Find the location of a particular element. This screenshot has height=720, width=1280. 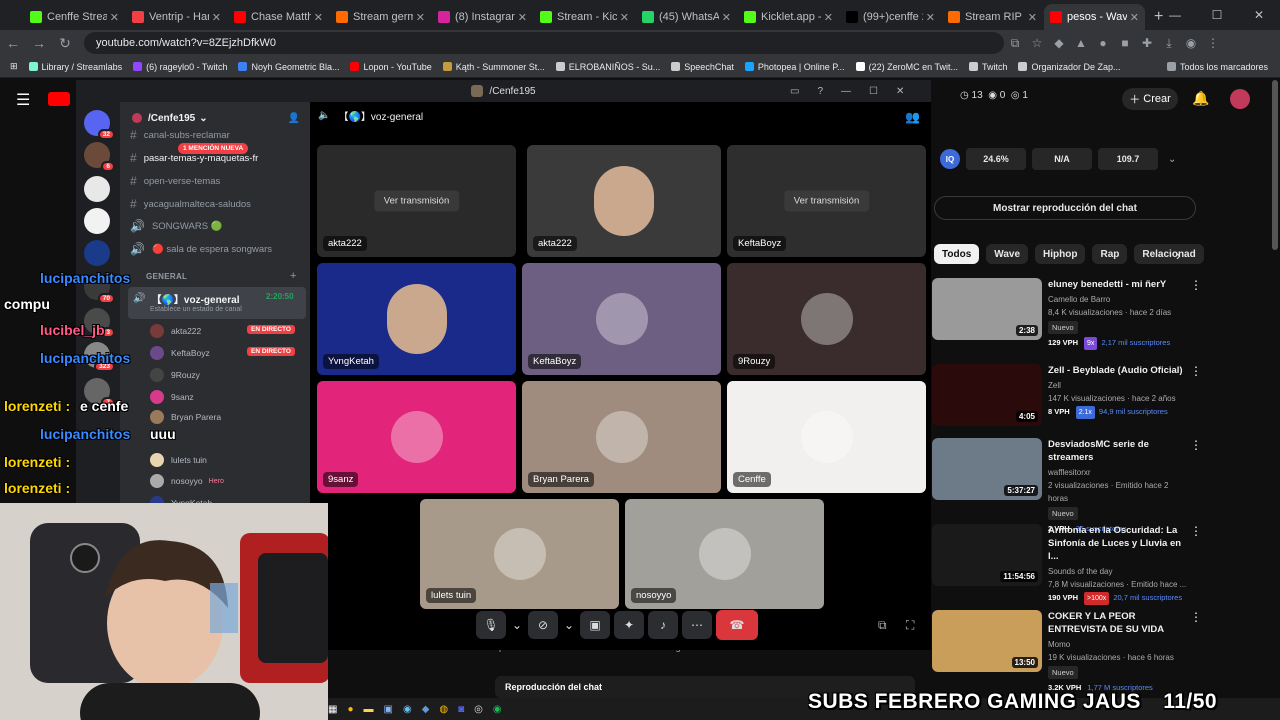

bookmark-item: Twitch is located at coordinates (987, 67).